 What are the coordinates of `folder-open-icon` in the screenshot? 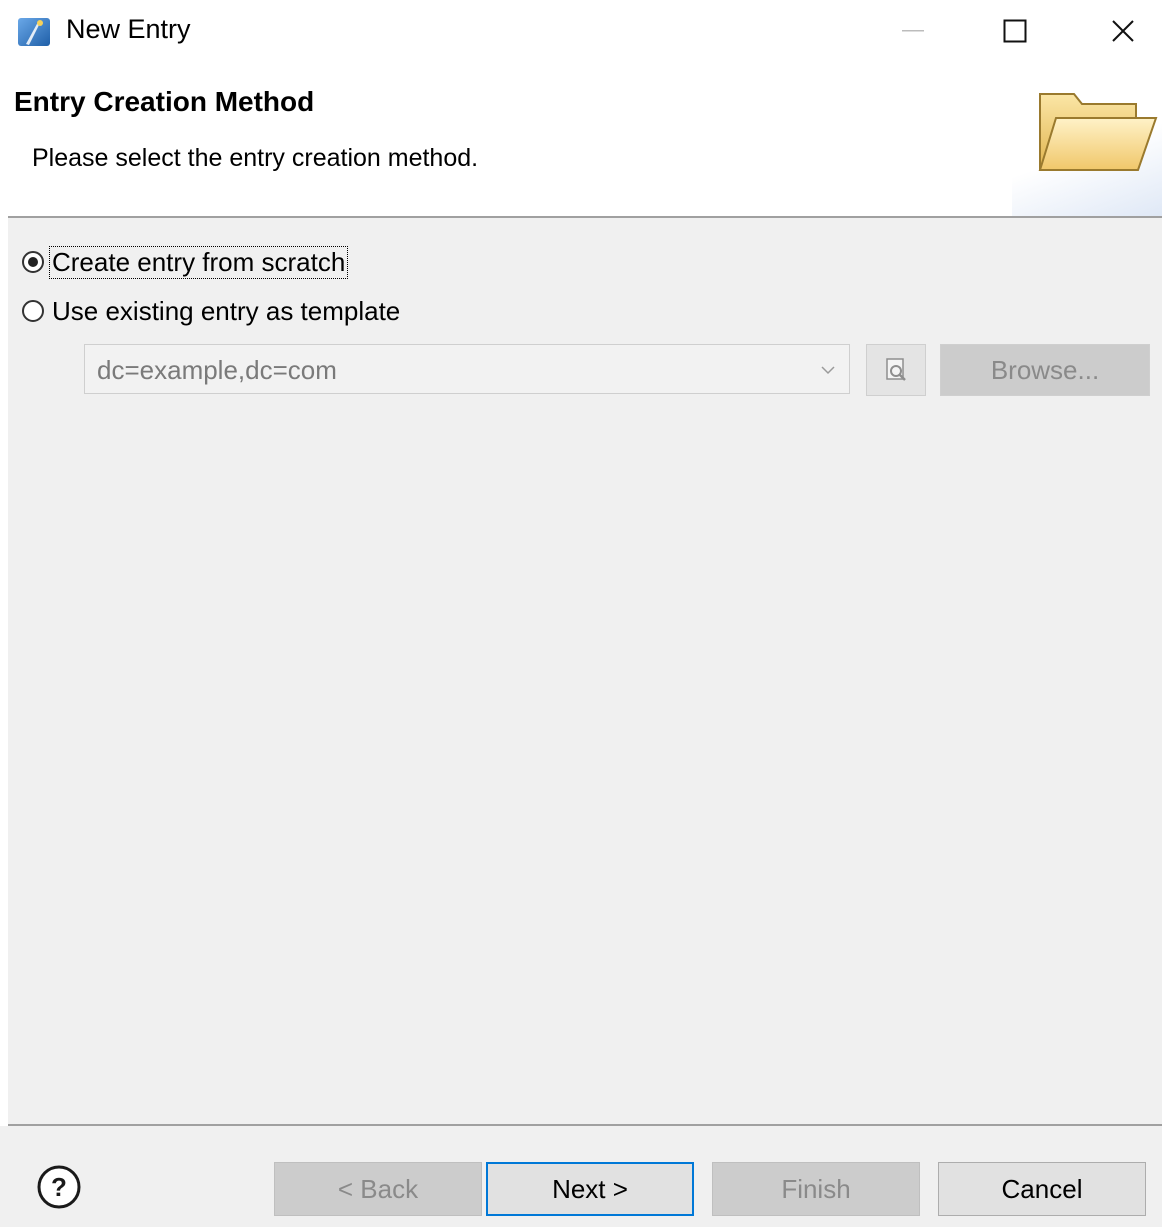 It's located at (1096, 131).